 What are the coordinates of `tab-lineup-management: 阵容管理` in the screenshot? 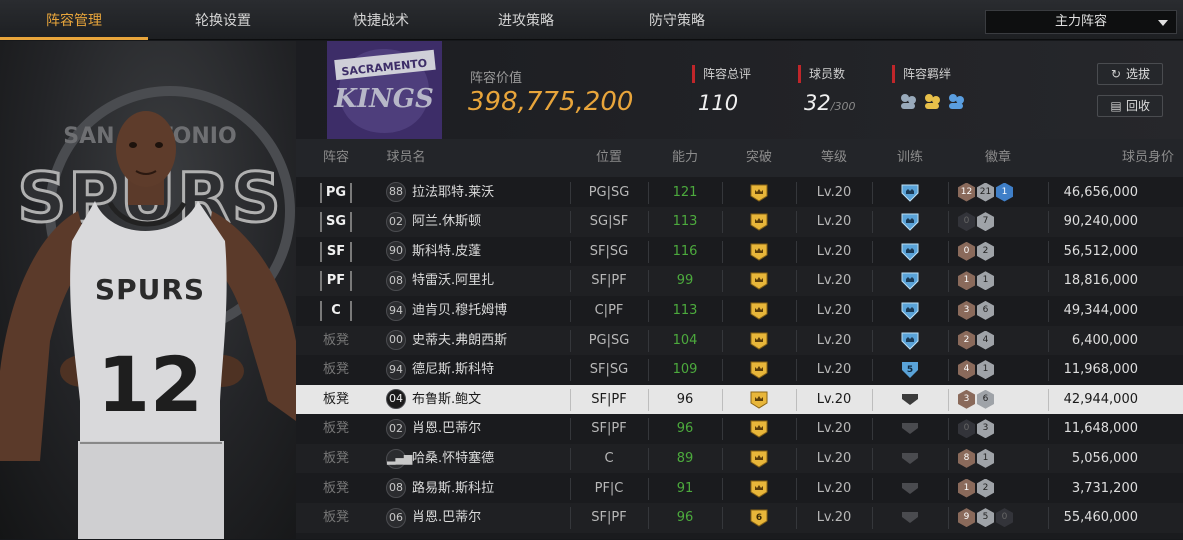 It's located at (74, 20).